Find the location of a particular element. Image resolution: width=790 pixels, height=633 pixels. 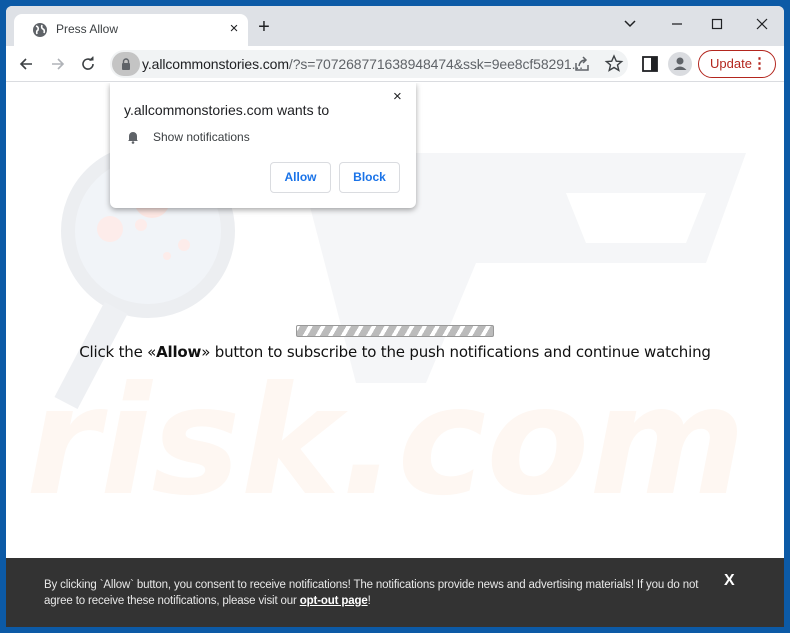

message-text: Click the « is located at coordinates (118, 352).